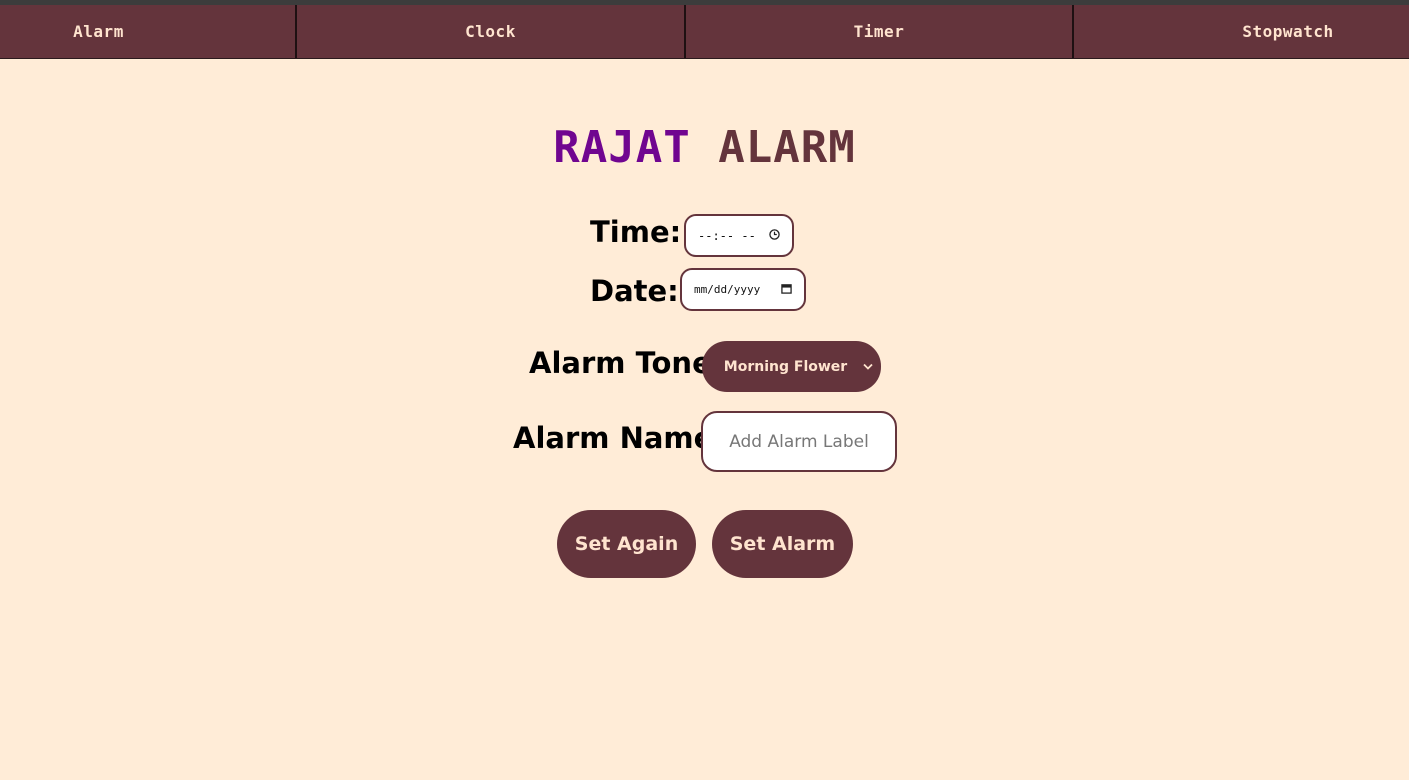  Describe the element at coordinates (774, 235) in the screenshot. I see `clock-icon` at that location.